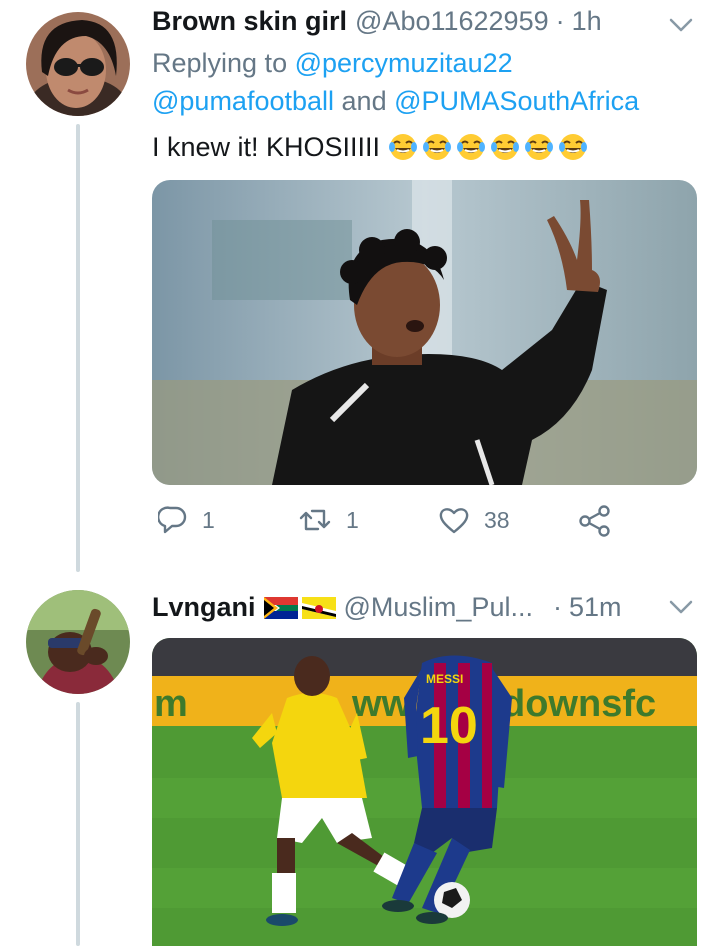  What do you see at coordinates (444, 679) in the screenshot?
I see `jersey-name-text: MESSI` at bounding box center [444, 679].